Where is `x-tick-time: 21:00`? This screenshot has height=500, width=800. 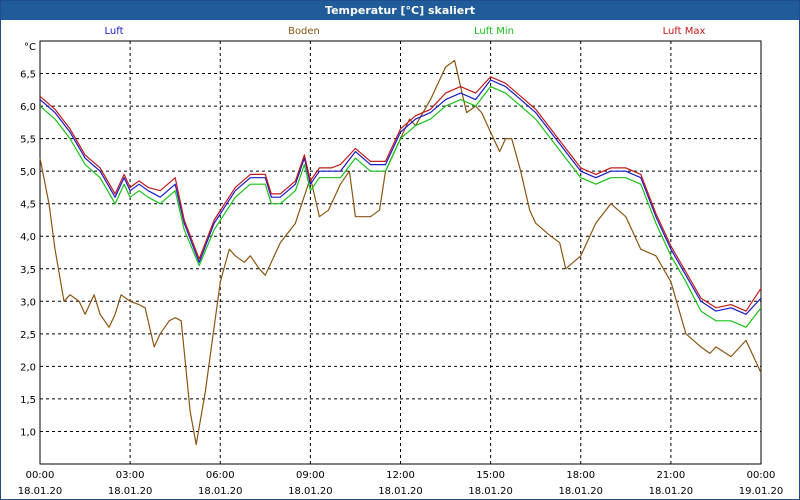
x-tick-time: 21:00 is located at coordinates (670, 475).